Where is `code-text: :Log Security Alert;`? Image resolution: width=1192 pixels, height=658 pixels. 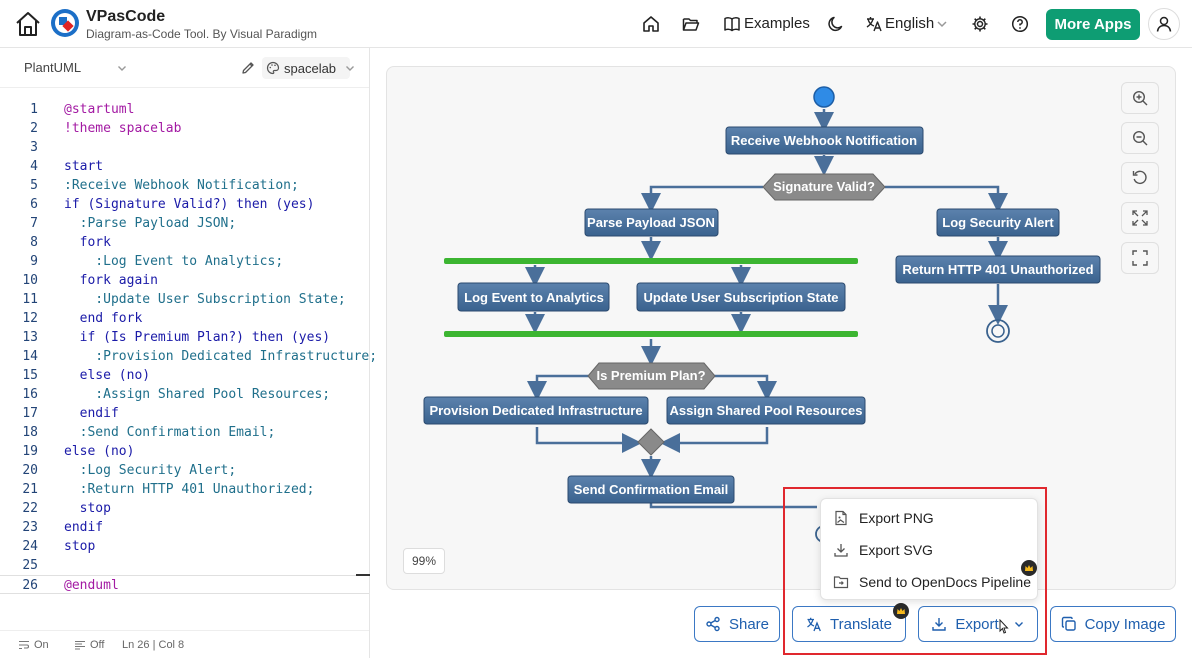 code-text: :Log Security Alert; is located at coordinates (150, 470).